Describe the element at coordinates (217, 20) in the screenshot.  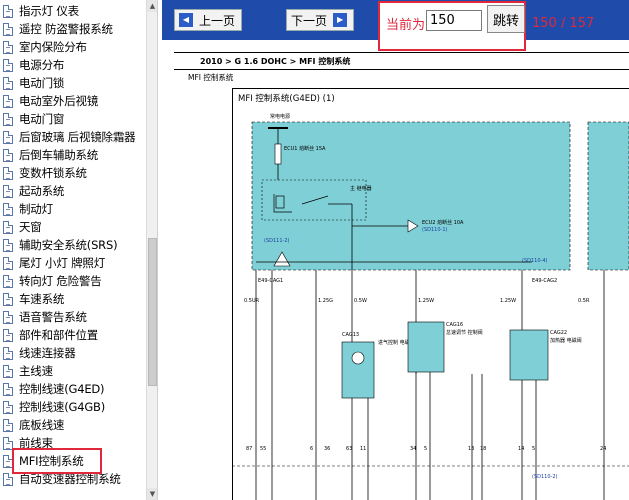
I see `prev-page-label: 上一页` at that location.